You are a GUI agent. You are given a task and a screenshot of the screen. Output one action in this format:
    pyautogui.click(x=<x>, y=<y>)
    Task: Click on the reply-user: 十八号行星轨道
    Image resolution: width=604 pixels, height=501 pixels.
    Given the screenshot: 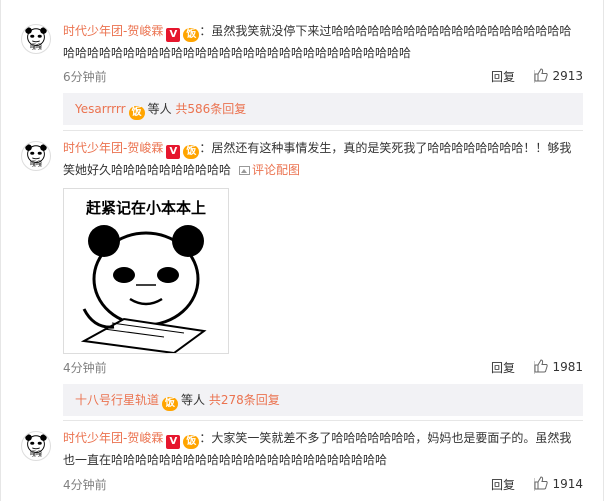 What is the action you would take?
    pyautogui.click(x=117, y=400)
    